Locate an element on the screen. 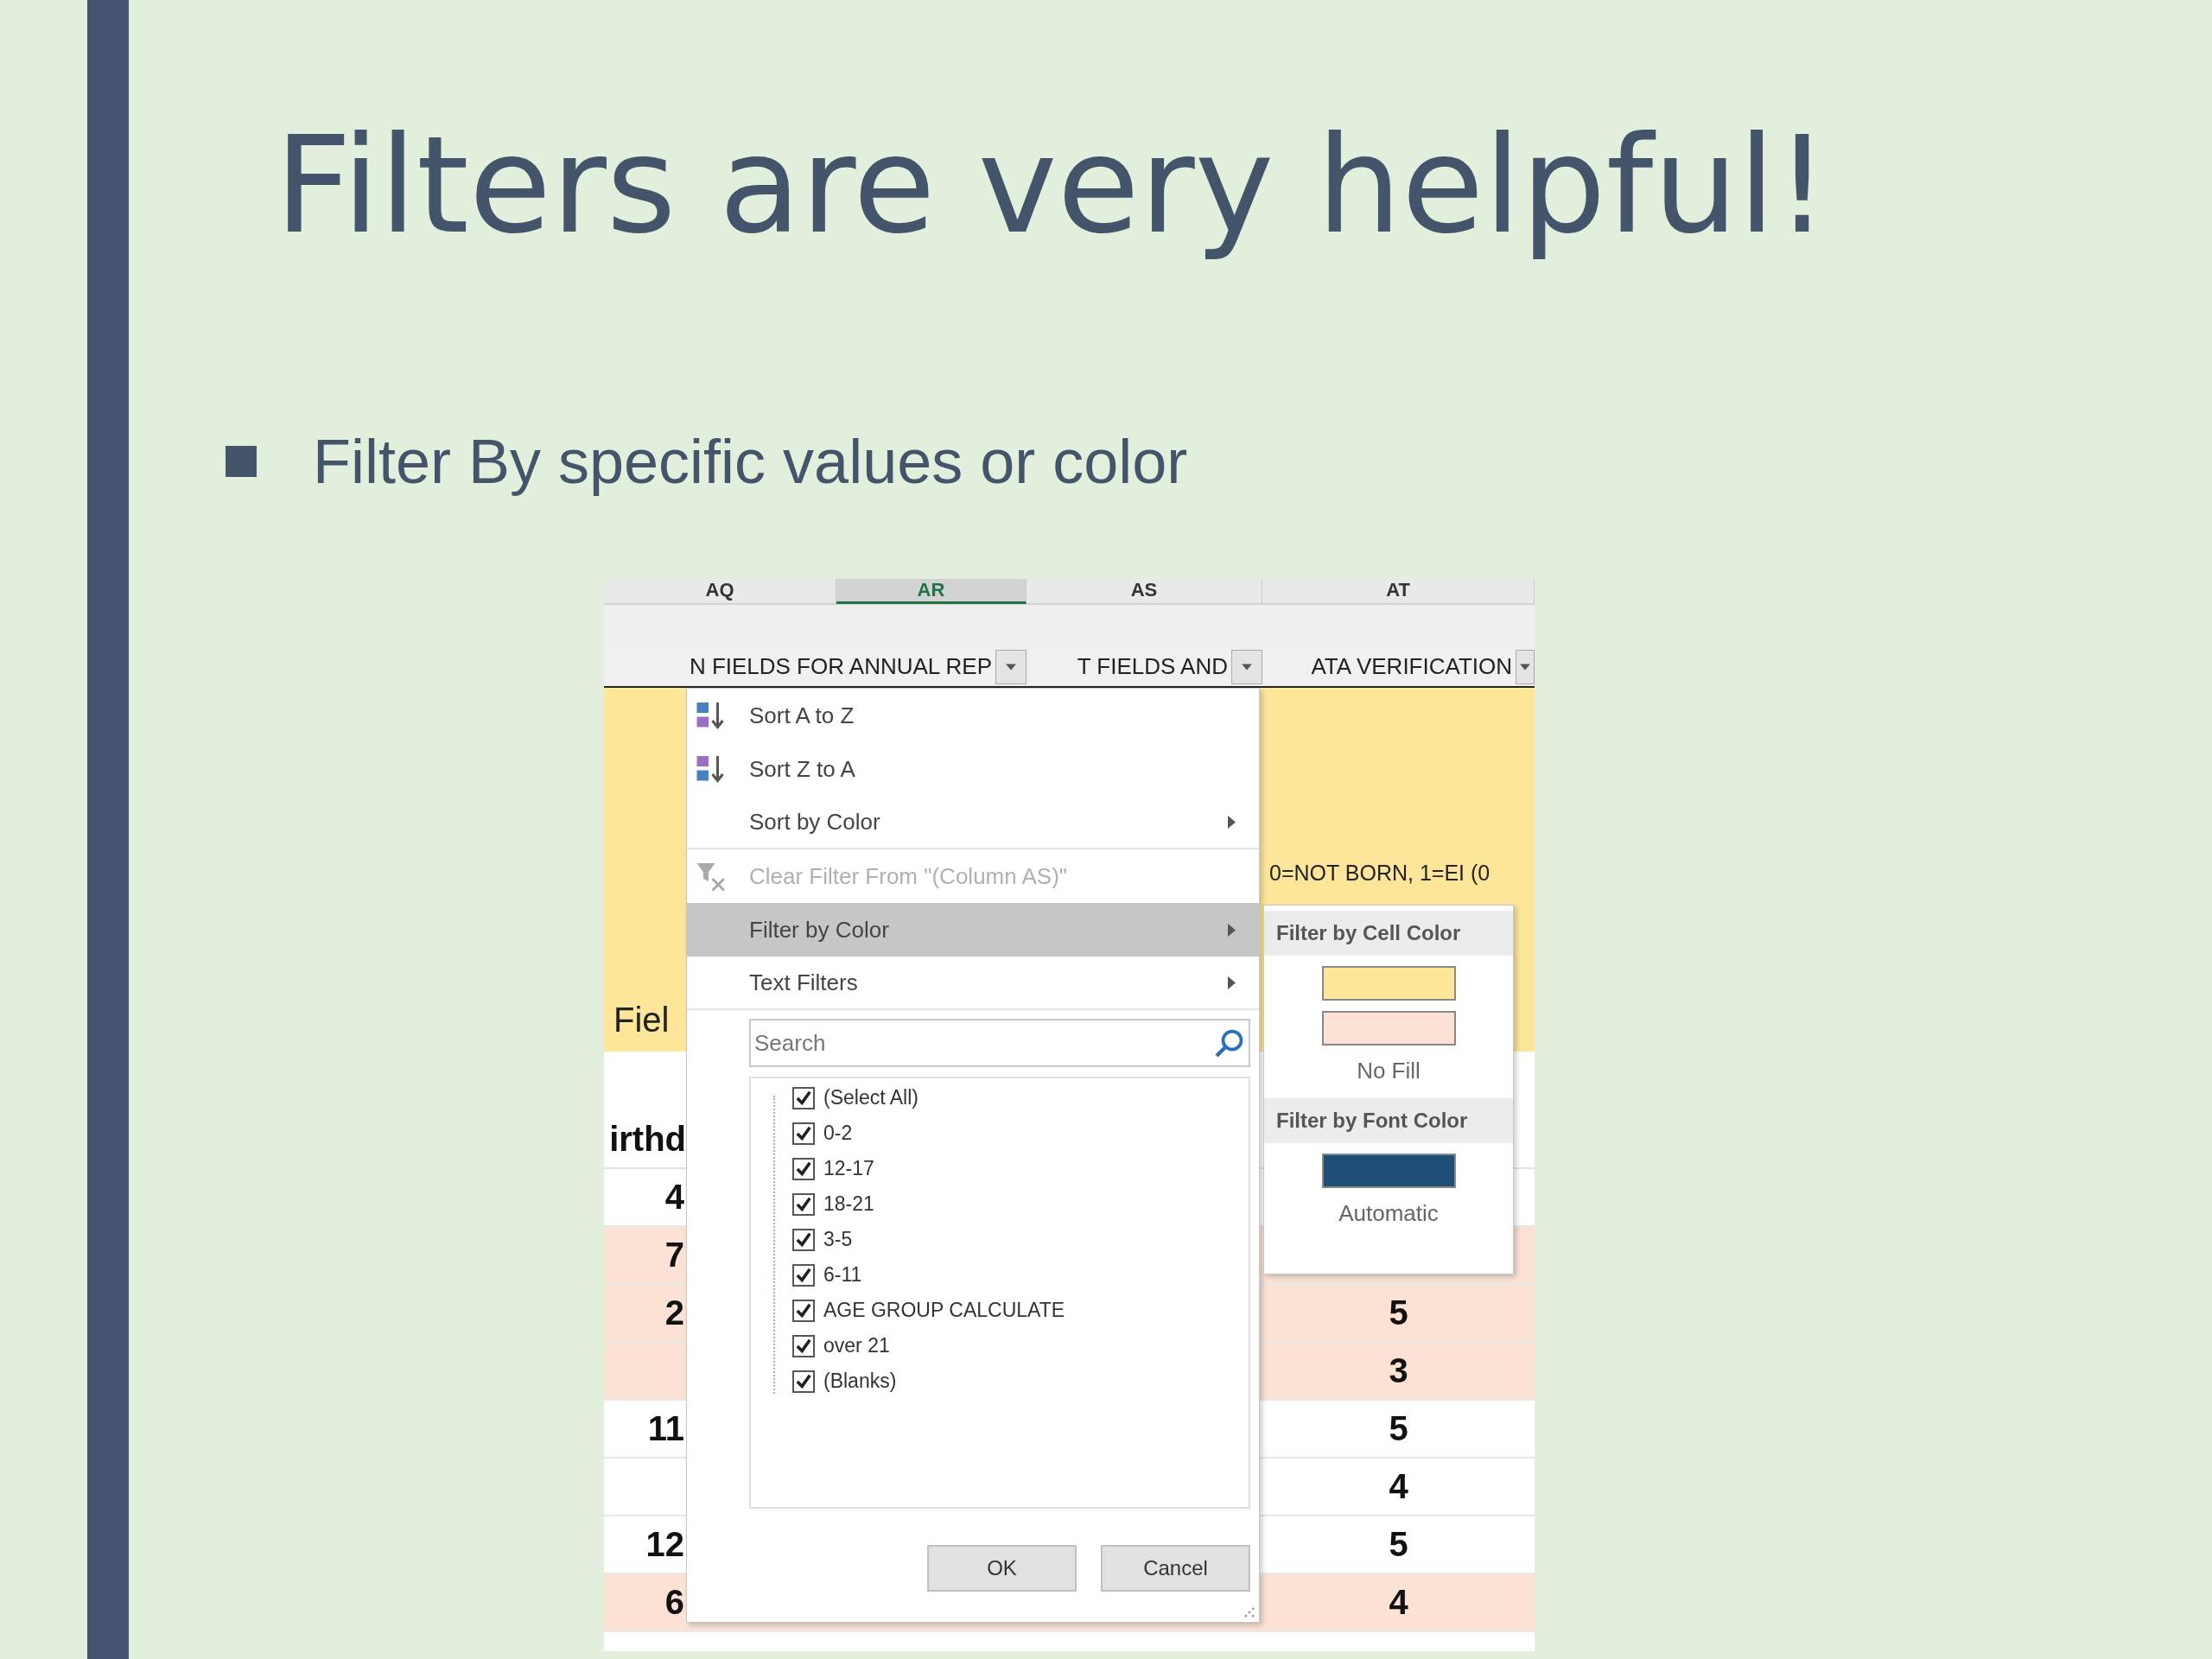 This screenshot has height=1659, width=2212. menu-item: Sort A to Z is located at coordinates (973, 715).